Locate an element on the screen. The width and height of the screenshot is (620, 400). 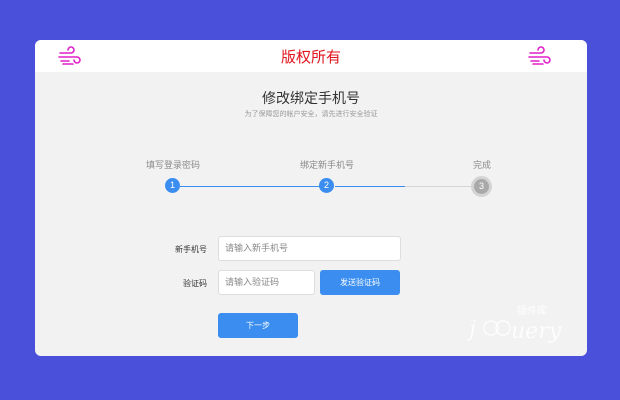
svg-text: uery is located at coordinates (536, 331).